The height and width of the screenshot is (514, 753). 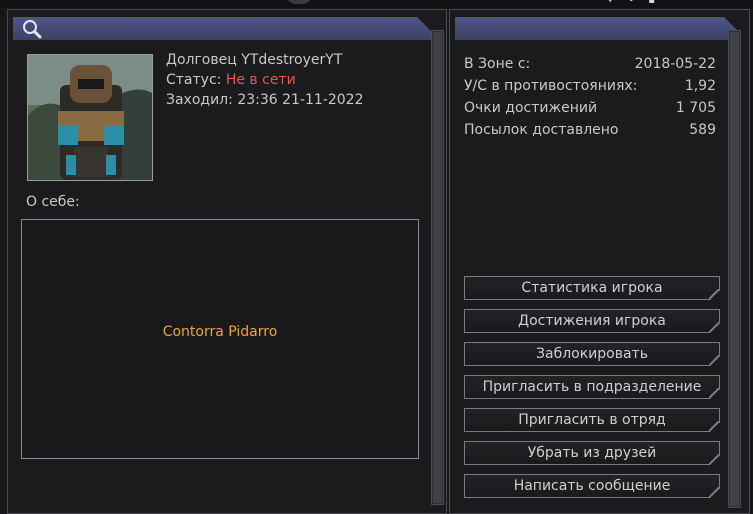 I want to click on stat-value: 1 705, so click(x=695, y=108).